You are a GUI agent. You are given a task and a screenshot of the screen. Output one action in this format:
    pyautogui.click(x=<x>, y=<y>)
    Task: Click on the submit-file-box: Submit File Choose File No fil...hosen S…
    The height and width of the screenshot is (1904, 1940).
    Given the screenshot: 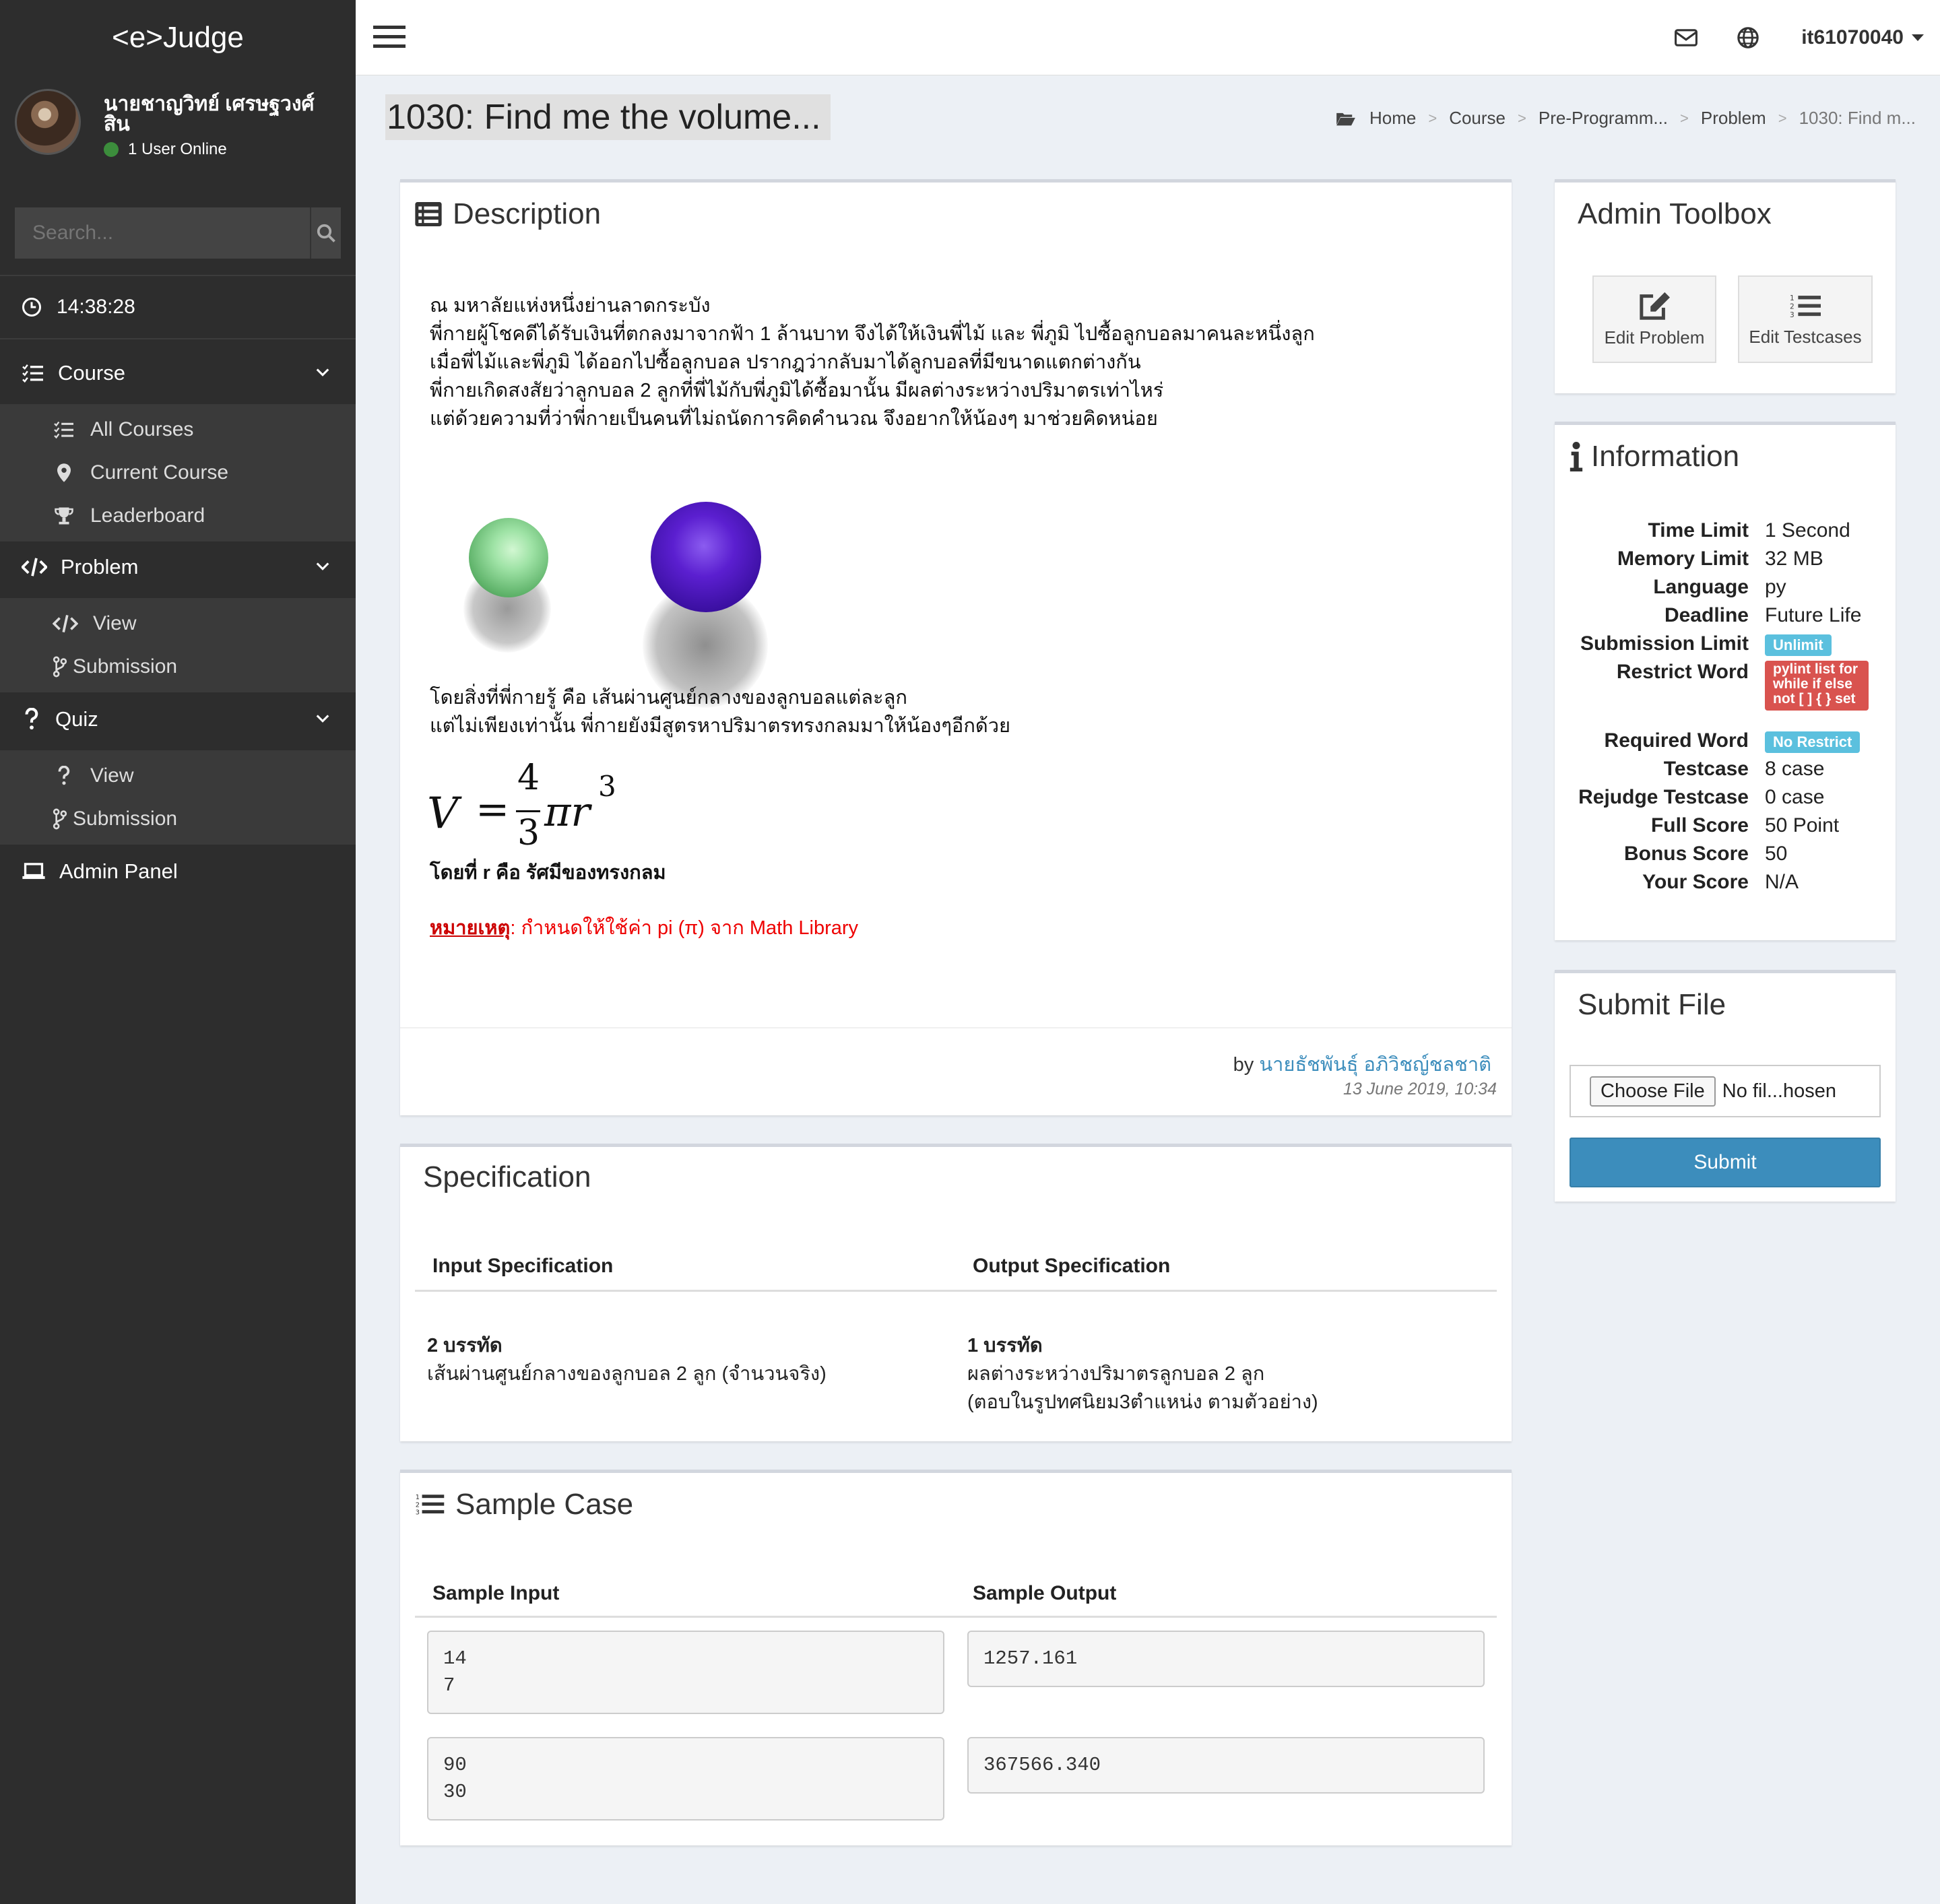 What is the action you would take?
    pyautogui.click(x=1726, y=1086)
    